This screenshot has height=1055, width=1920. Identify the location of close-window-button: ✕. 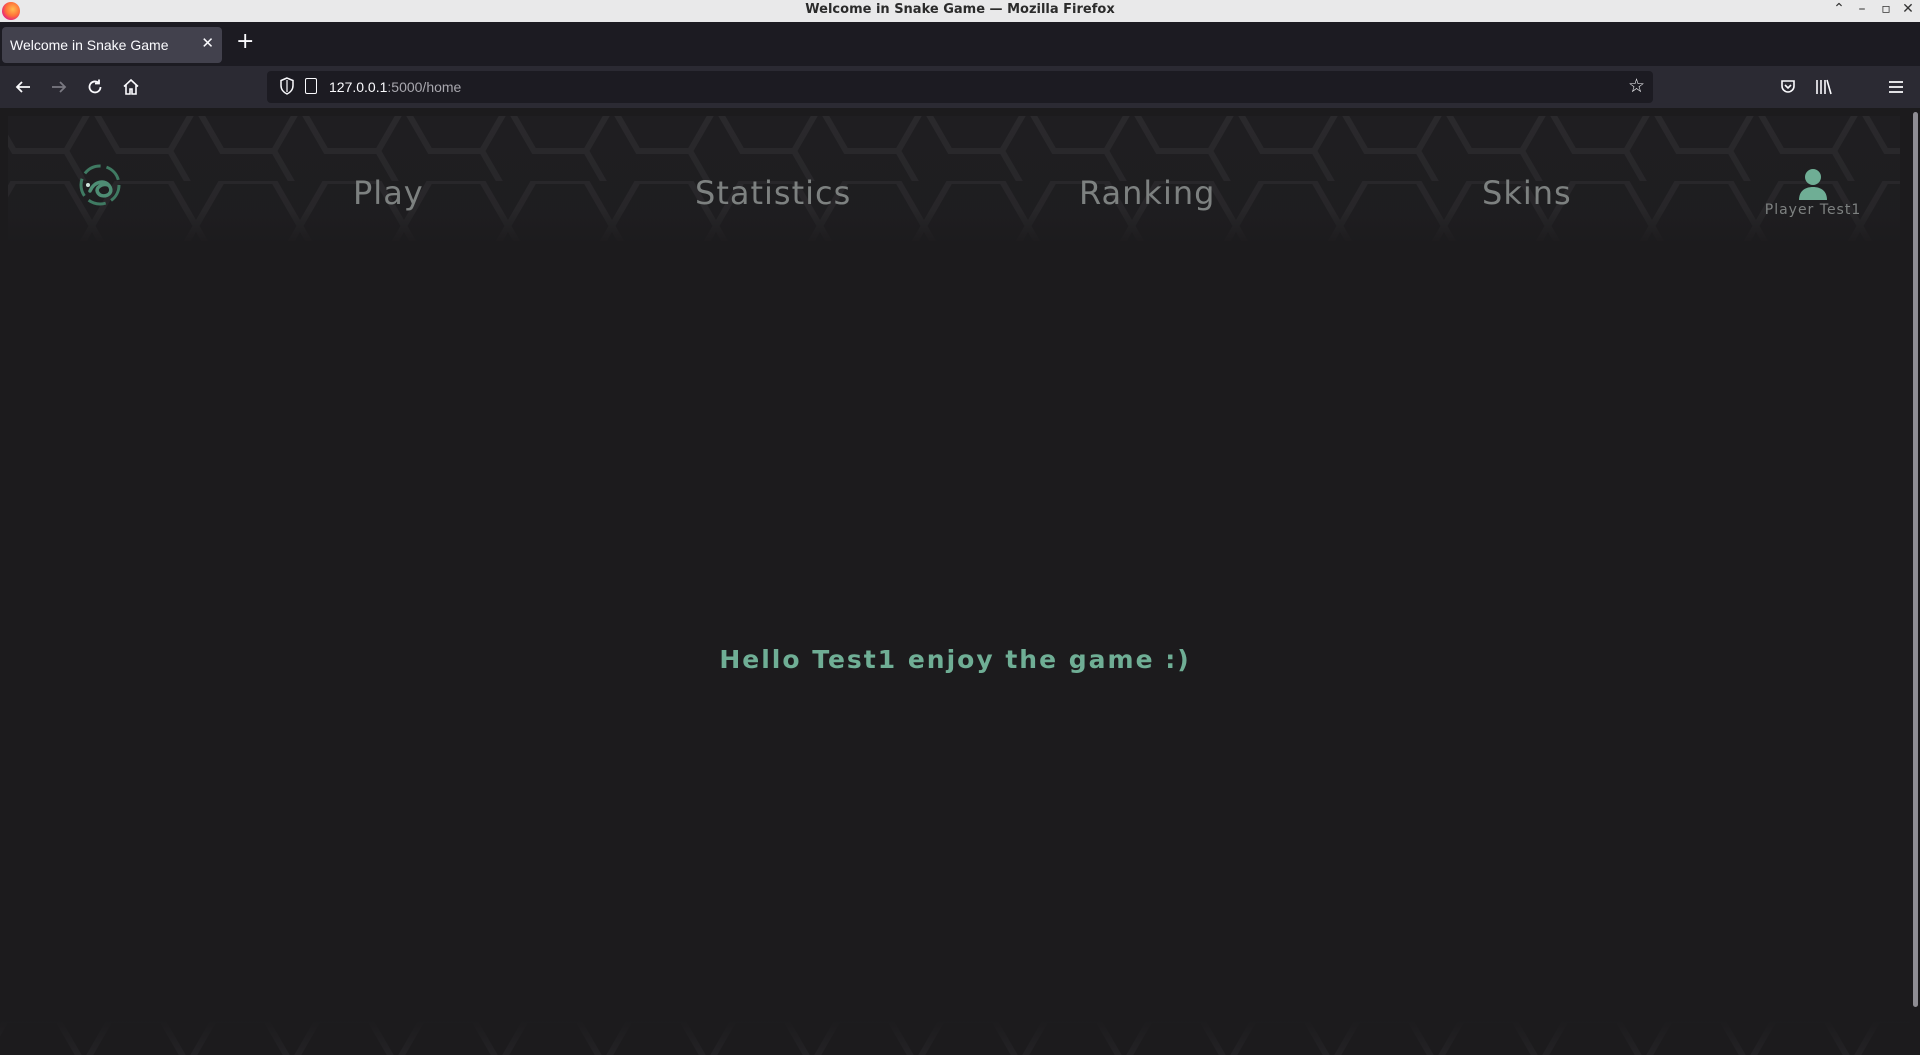
(1908, 9).